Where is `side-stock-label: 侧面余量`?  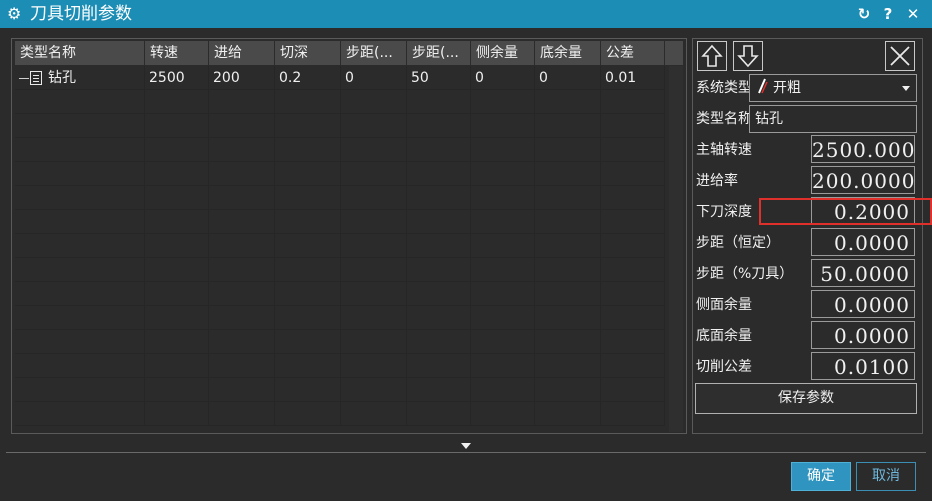
side-stock-label: 侧面余量 is located at coordinates (724, 305).